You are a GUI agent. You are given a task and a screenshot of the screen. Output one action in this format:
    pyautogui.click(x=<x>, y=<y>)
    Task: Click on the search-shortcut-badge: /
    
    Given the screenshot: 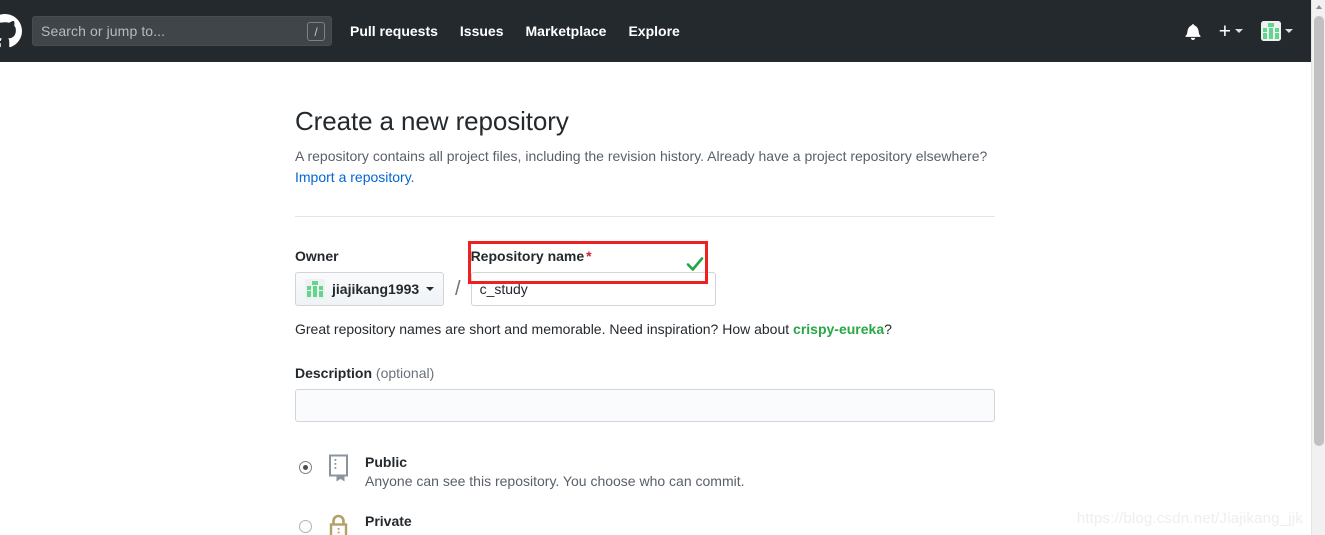 What is the action you would take?
    pyautogui.click(x=316, y=31)
    